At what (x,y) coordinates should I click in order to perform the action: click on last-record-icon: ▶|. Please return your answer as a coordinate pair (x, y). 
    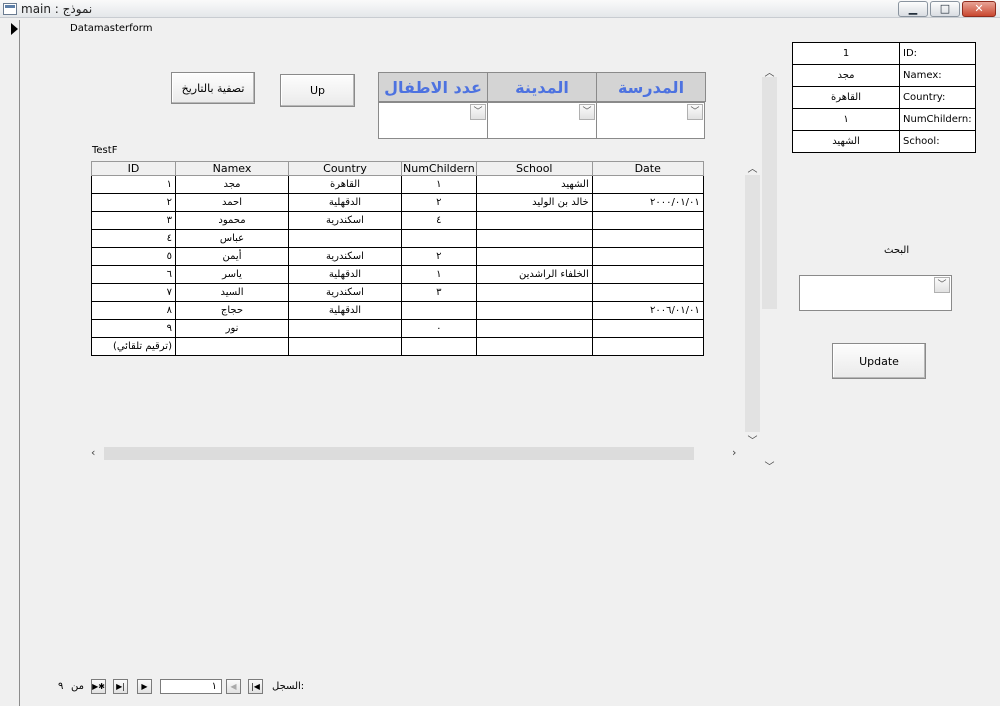
    Looking at the image, I should click on (120, 686).